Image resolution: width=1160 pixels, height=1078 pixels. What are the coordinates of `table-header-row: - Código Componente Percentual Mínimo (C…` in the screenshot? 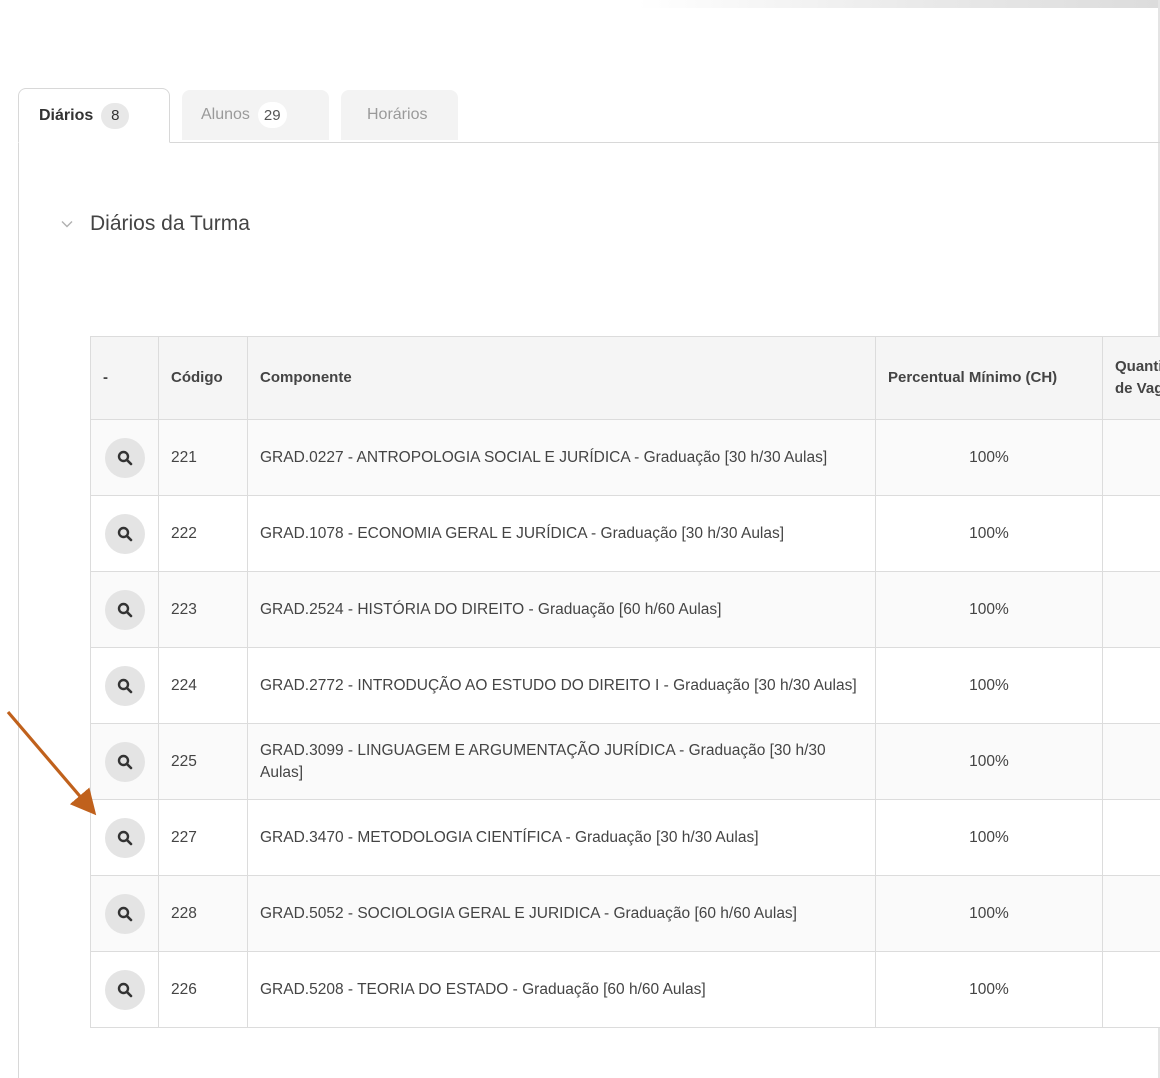 It's located at (625, 378).